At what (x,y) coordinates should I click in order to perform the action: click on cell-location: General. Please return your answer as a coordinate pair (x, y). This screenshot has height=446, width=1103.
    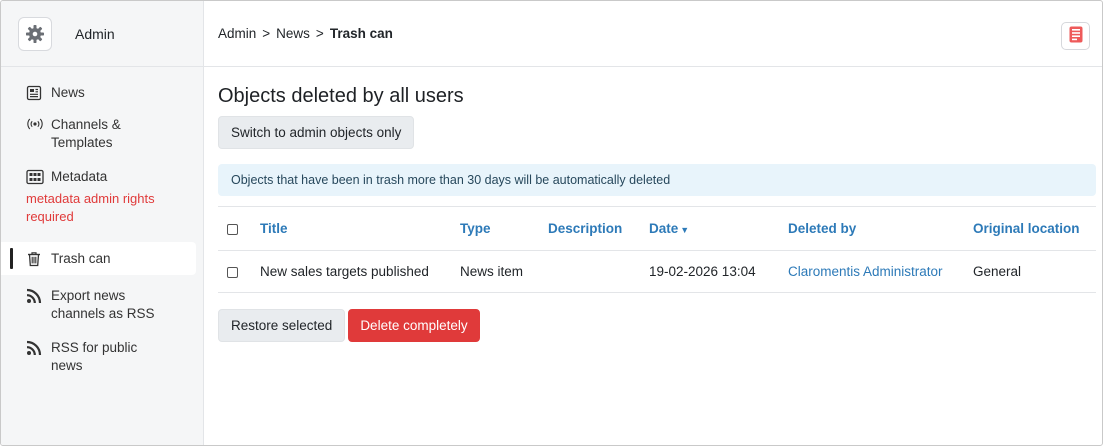
    Looking at the image, I should click on (1034, 271).